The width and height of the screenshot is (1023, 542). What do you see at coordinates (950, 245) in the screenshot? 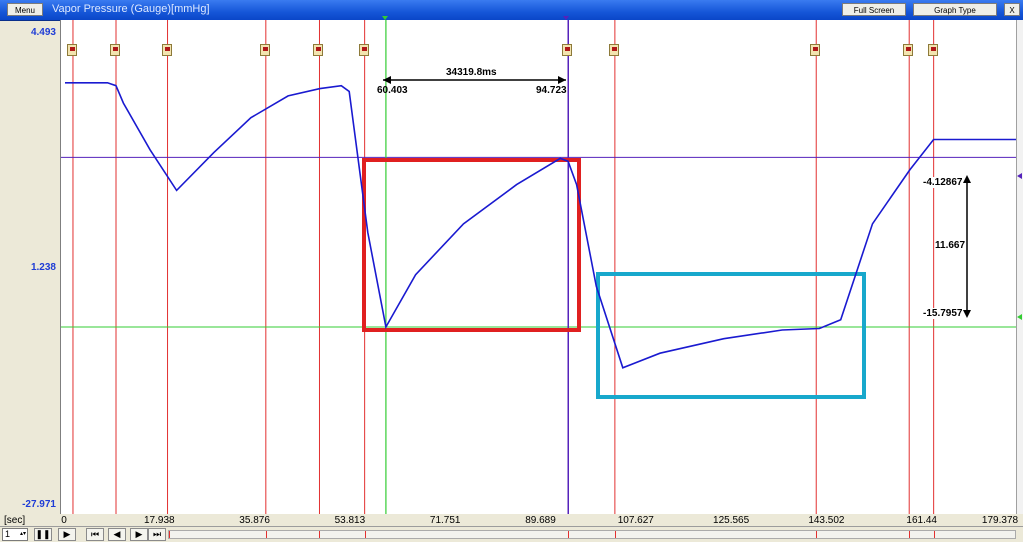
I see `cursor-delta-value: 11.667` at bounding box center [950, 245].